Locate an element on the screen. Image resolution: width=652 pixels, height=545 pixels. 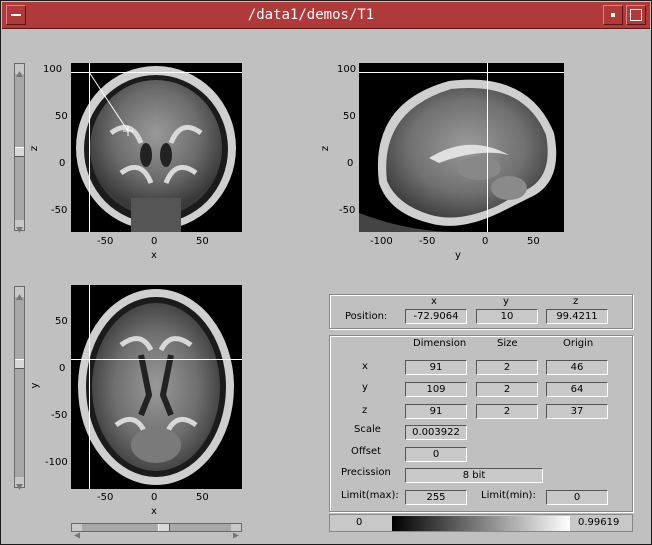
position-label: Position: is located at coordinates (366, 316).